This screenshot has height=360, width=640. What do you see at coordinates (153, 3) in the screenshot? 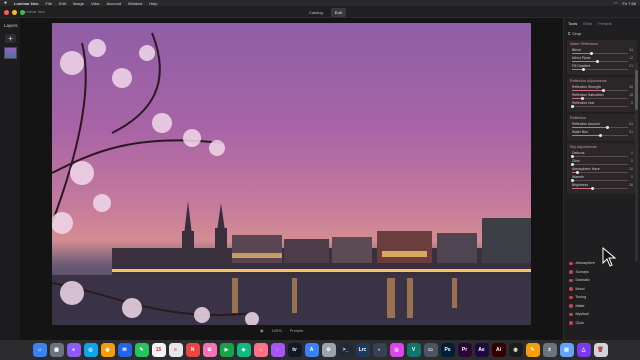
I see `menu-item-help: Help` at bounding box center [153, 3].